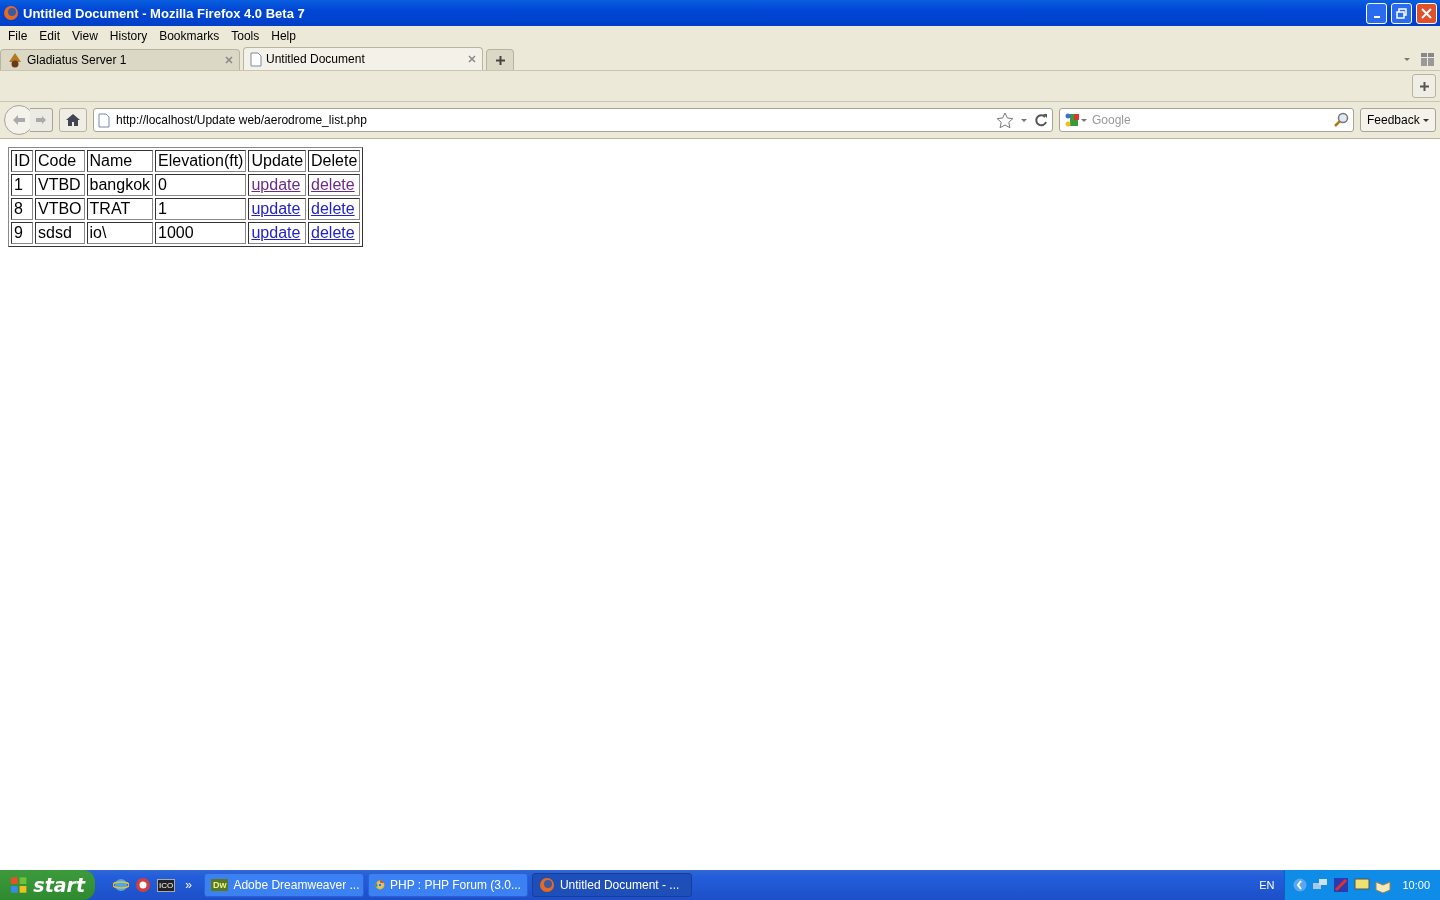  I want to click on app-icon, so click(1341, 885).